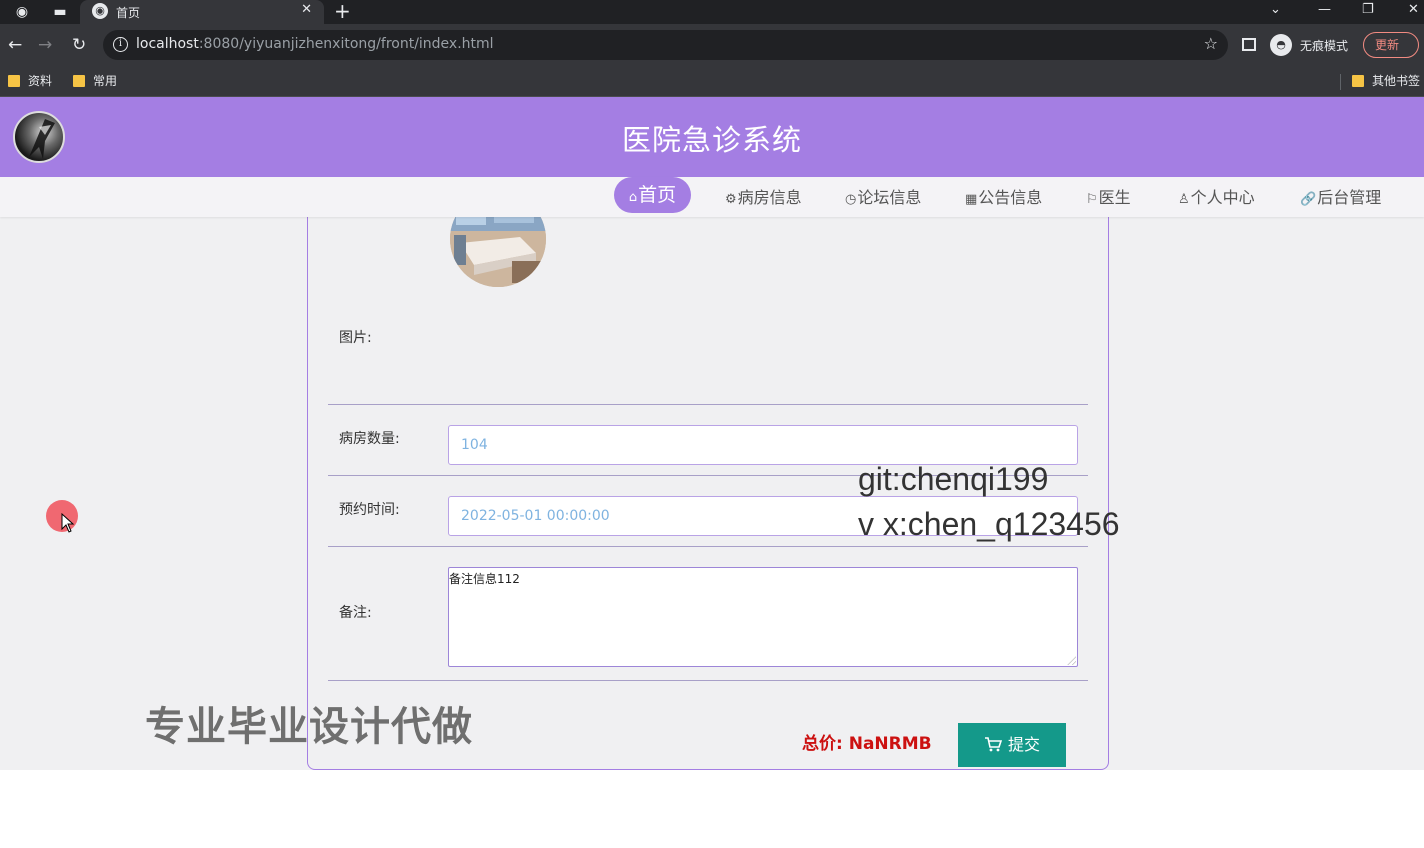 The height and width of the screenshot is (848, 1424). I want to click on notes-text: 备注信息112, so click(484, 579).